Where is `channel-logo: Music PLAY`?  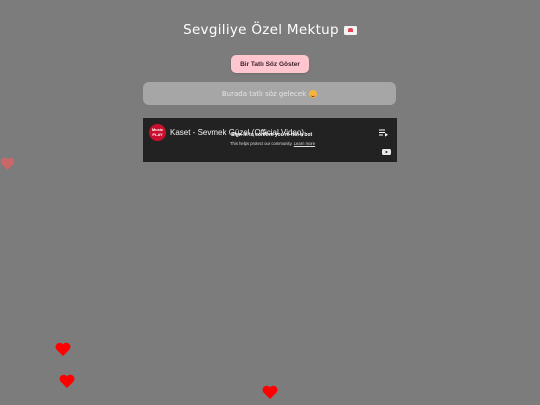
channel-logo: Music PLAY is located at coordinates (157, 132).